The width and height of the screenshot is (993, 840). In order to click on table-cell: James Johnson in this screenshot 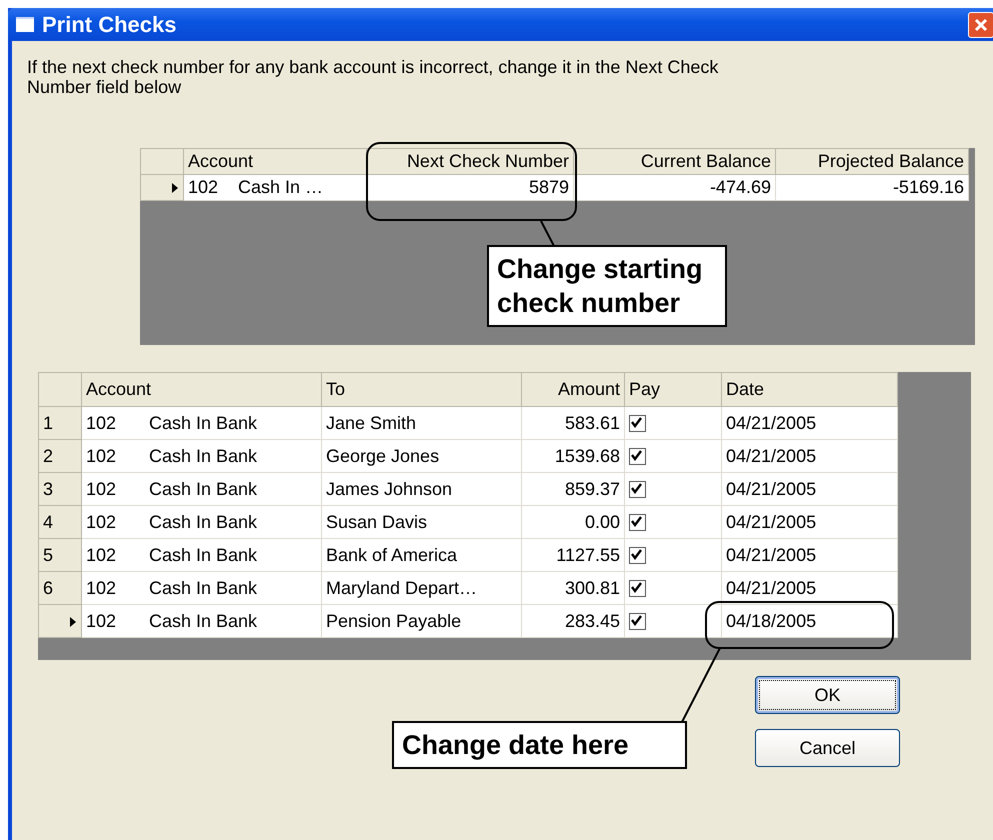, I will do `click(422, 489)`.